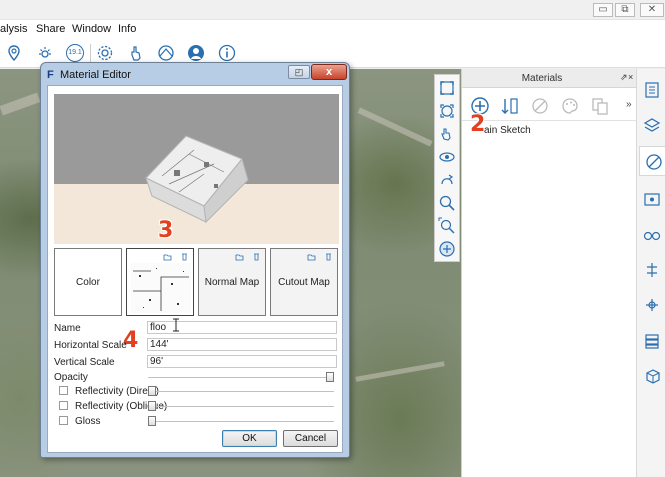 Image resolution: width=665 pixels, height=477 pixels. I want to click on materials-tab-icon, so click(654, 162).